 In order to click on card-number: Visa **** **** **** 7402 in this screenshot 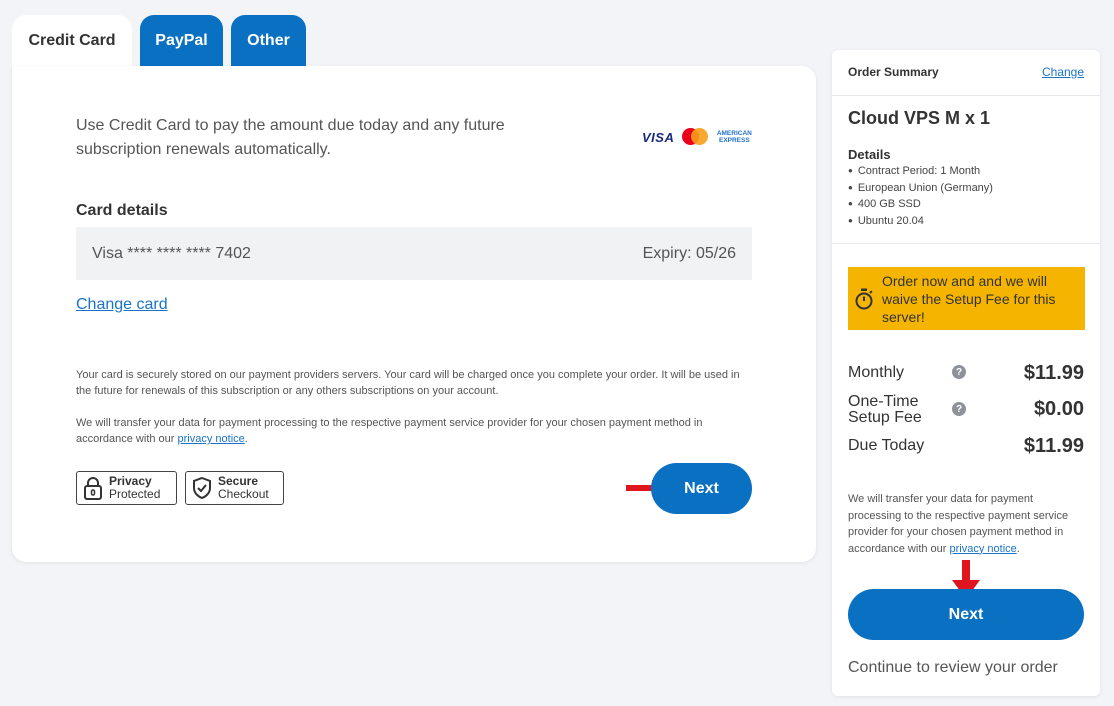, I will do `click(171, 253)`.